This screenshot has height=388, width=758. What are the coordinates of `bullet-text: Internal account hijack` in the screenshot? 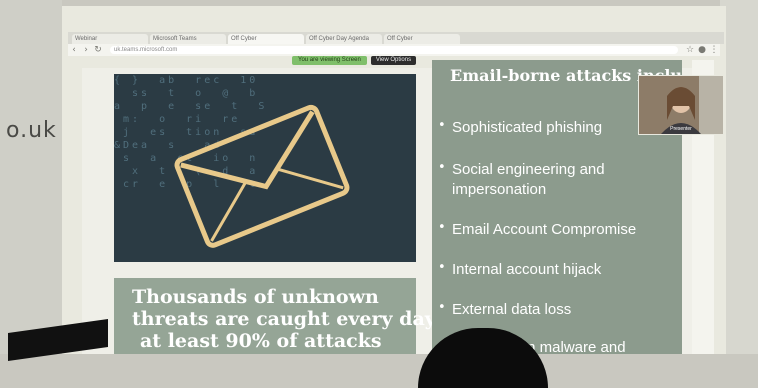 It's located at (527, 269).